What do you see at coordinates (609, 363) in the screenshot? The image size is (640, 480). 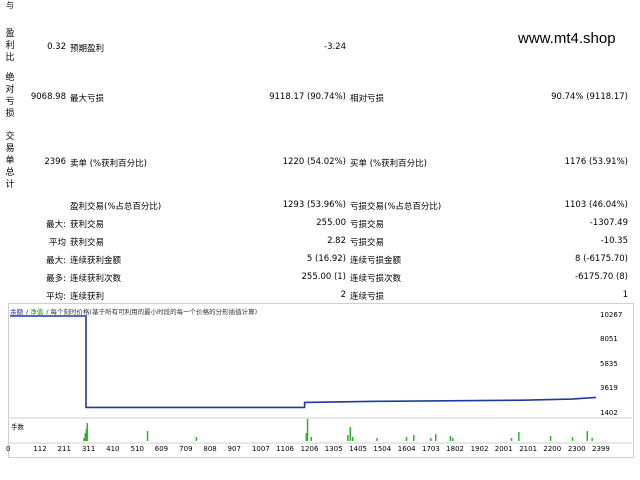 I see `y-tick-label: 5835` at bounding box center [609, 363].